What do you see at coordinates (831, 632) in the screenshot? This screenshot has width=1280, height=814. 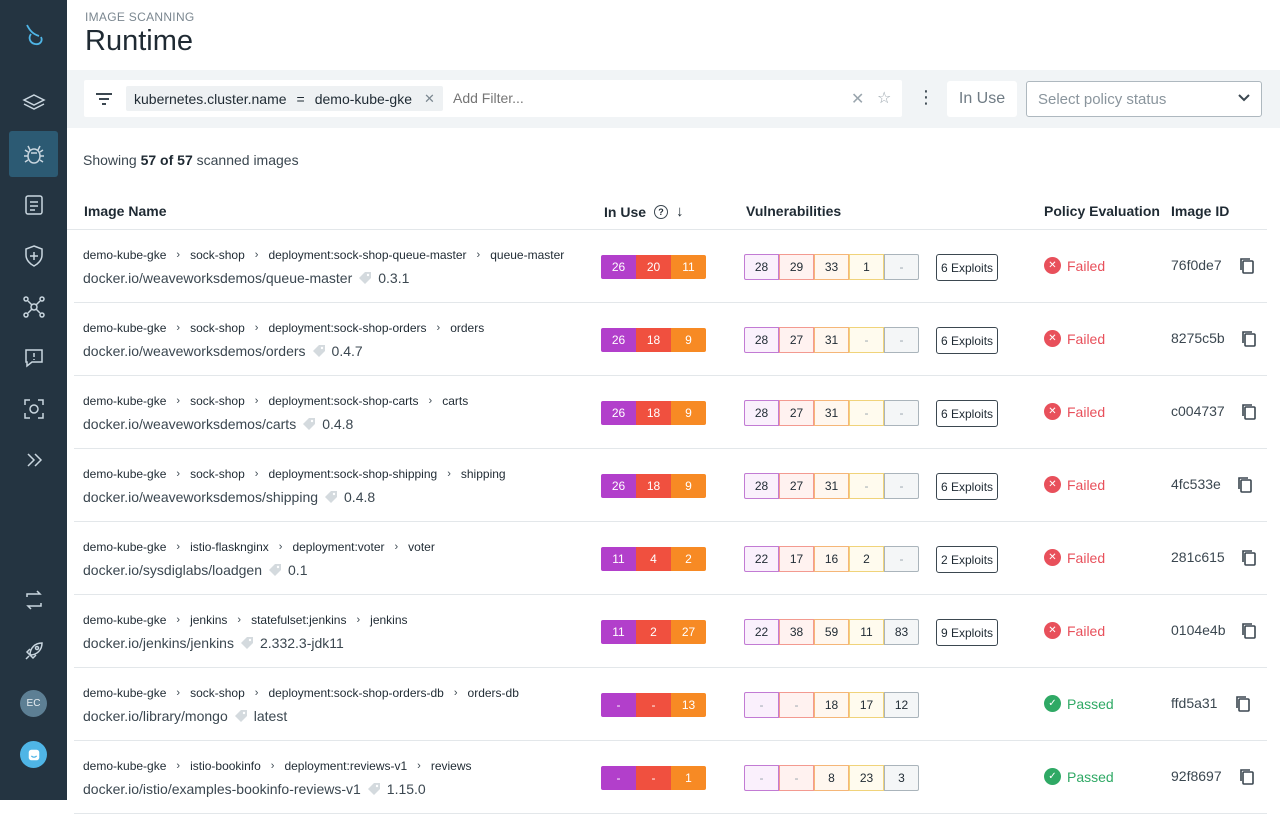 I see `vulnerability-counts: 22 38 59 11 83` at bounding box center [831, 632].